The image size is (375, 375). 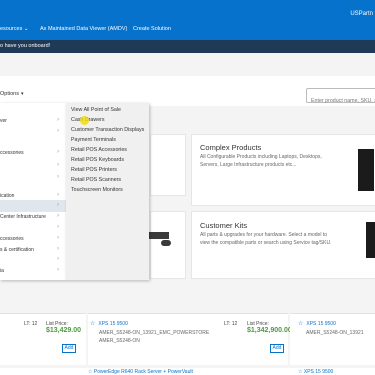 What do you see at coordinates (33, 153) in the screenshot?
I see `menu-item-accessories: ccessories ›` at bounding box center [33, 153].